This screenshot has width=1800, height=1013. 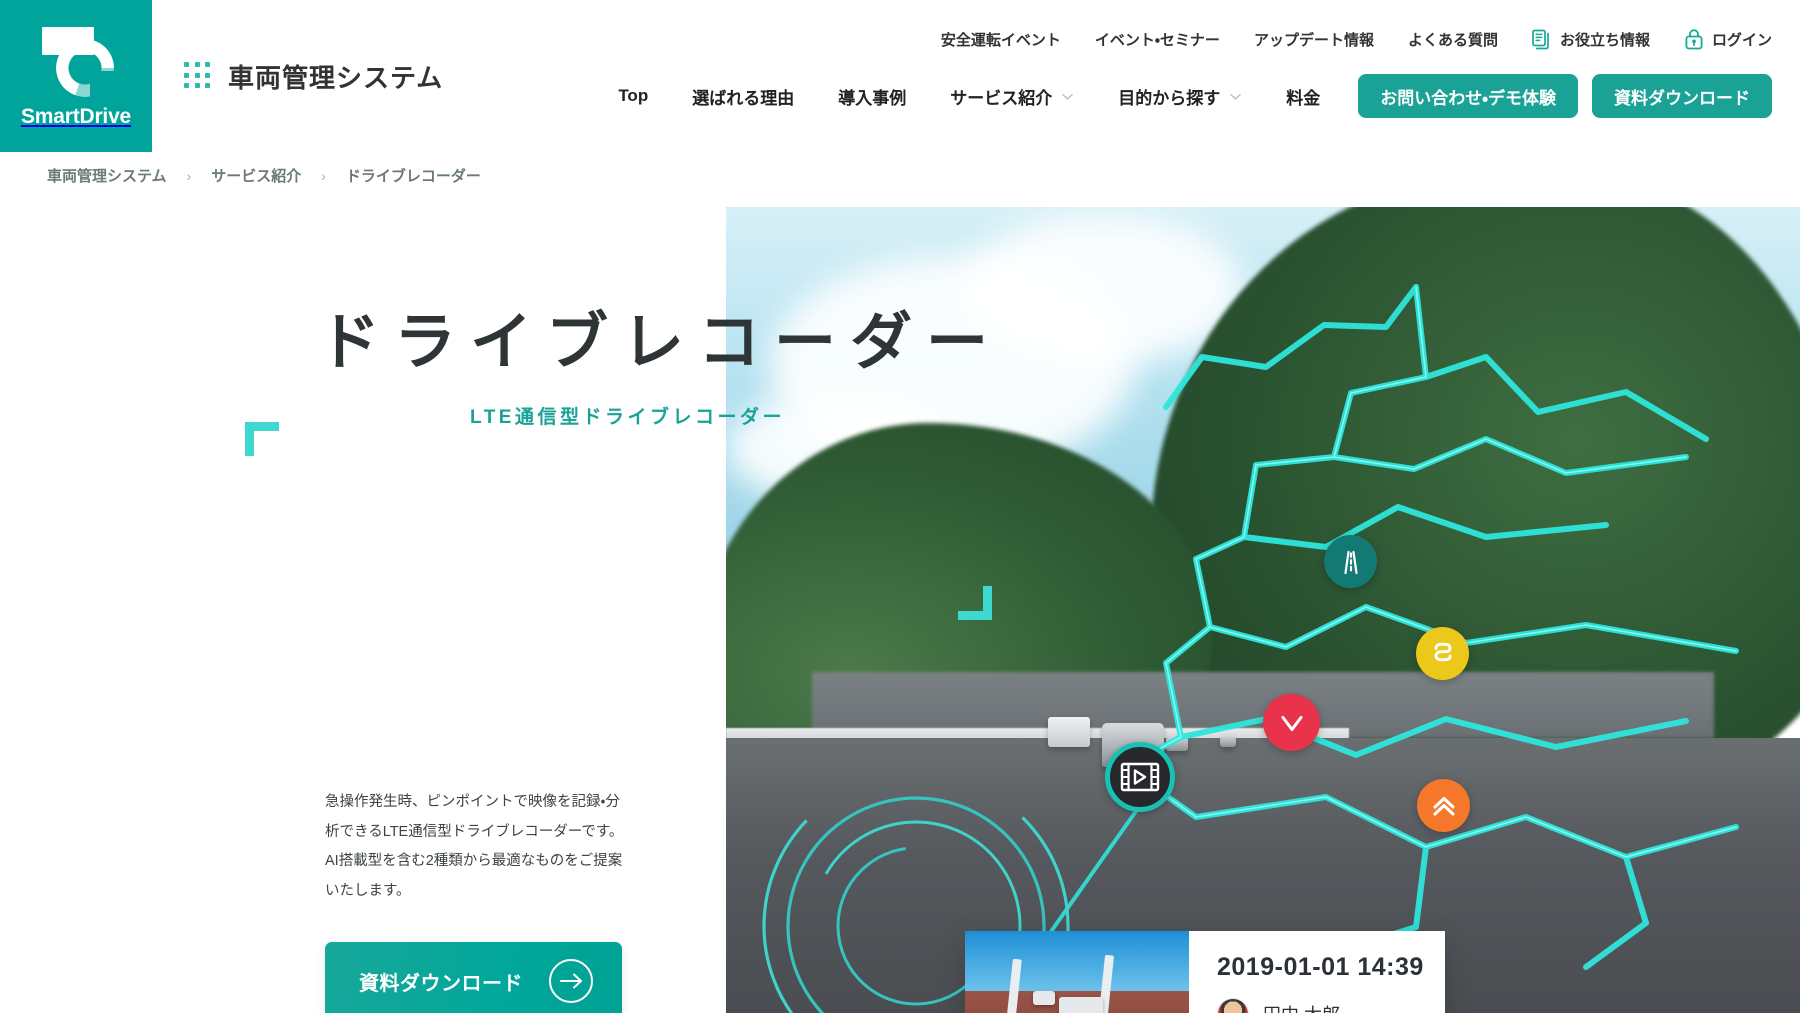 What do you see at coordinates (262, 439) in the screenshot?
I see `decorative-bracket-top-left` at bounding box center [262, 439].